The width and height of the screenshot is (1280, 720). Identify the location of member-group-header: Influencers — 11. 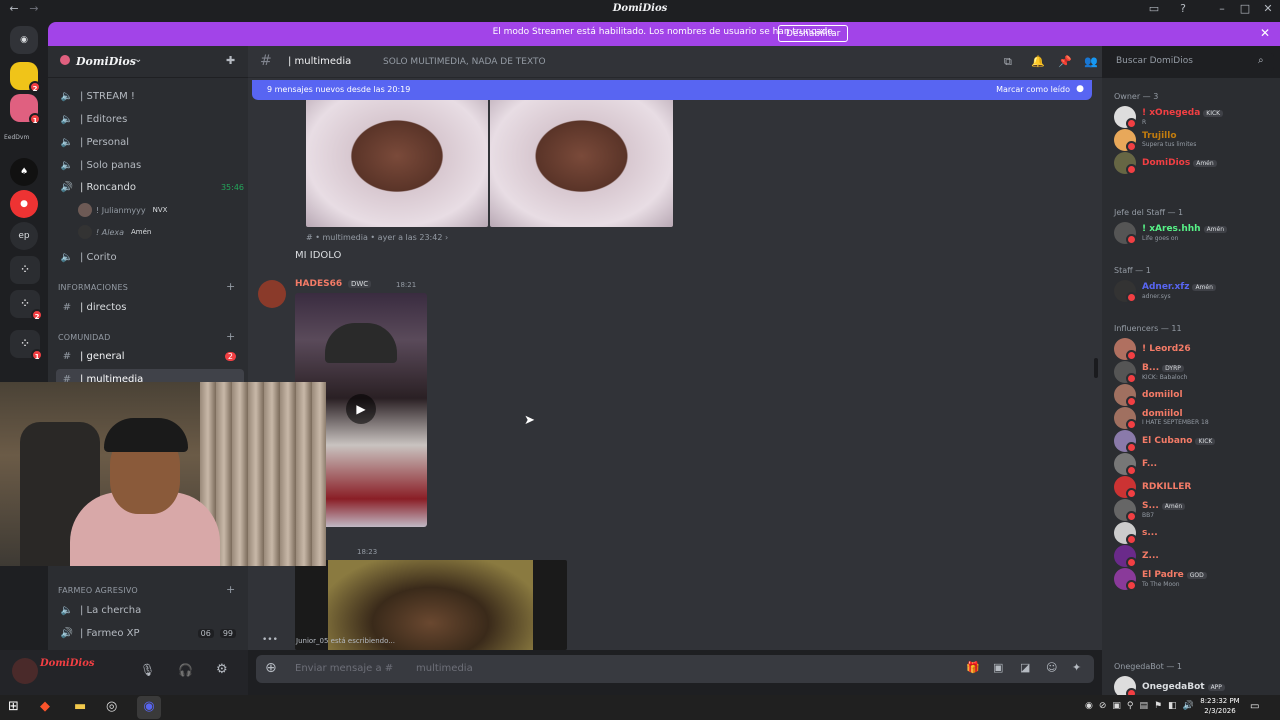
(1148, 328).